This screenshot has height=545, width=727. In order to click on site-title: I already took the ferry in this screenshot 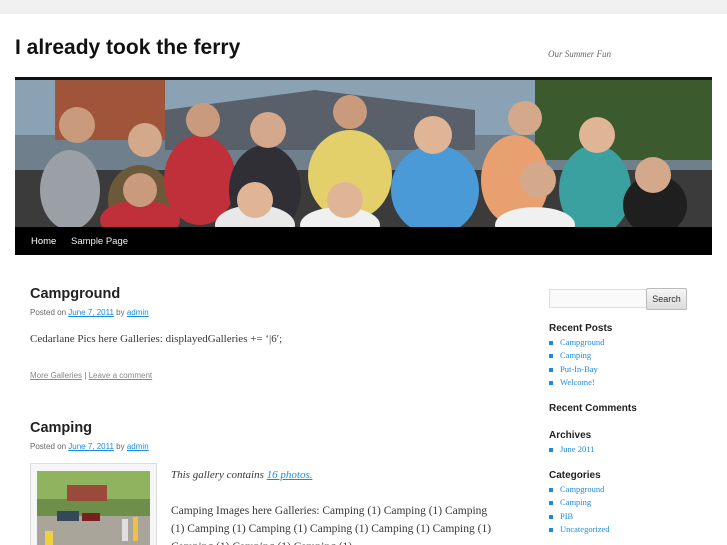, I will do `click(127, 48)`.